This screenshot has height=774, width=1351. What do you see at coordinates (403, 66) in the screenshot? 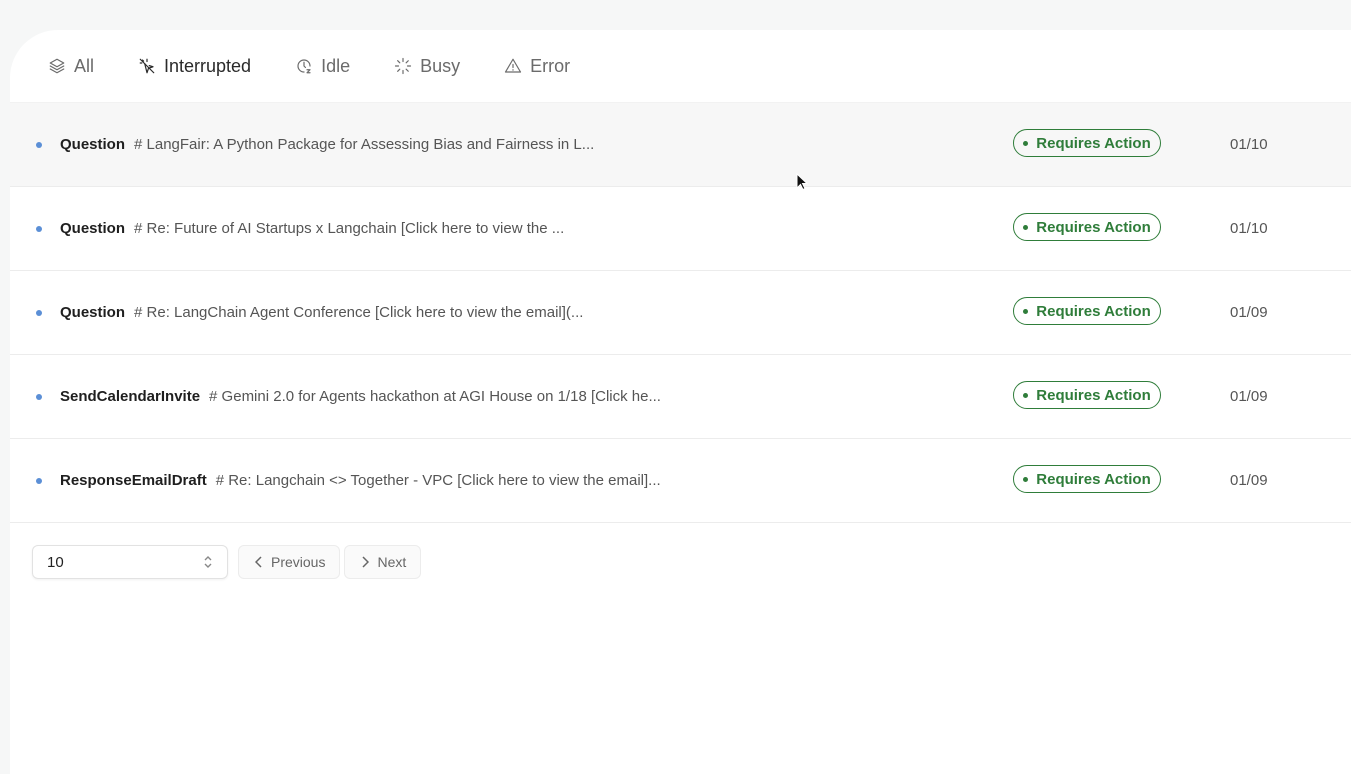
I see `loader-icon` at bounding box center [403, 66].